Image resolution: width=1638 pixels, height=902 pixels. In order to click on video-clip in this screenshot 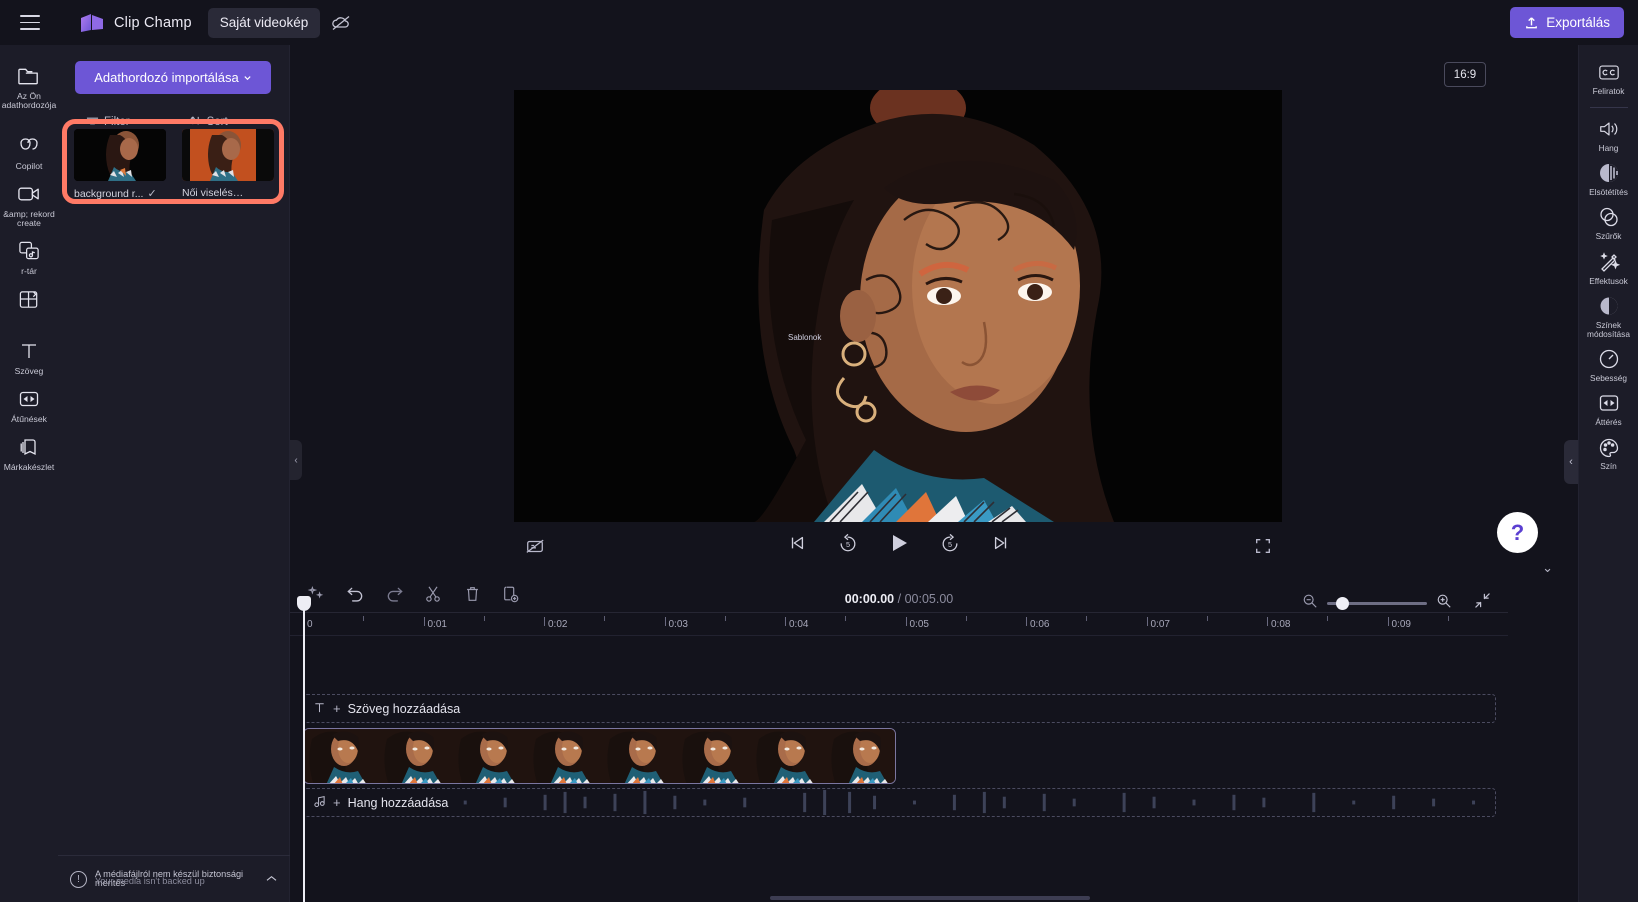, I will do `click(599, 756)`.